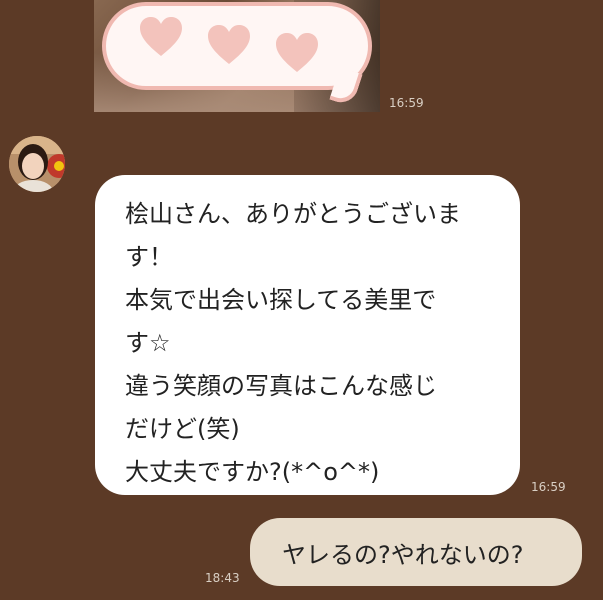 The width and height of the screenshot is (603, 600). What do you see at coordinates (222, 578) in the screenshot?
I see `message-timestamp: 18:43` at bounding box center [222, 578].